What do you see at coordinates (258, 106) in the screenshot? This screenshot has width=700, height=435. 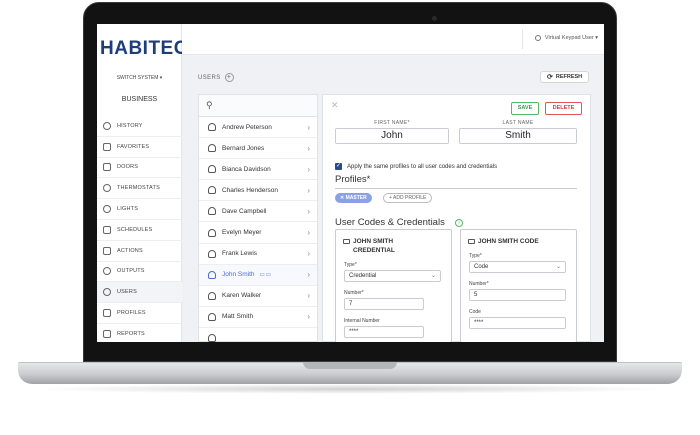 I see `search-input: ⚲` at bounding box center [258, 106].